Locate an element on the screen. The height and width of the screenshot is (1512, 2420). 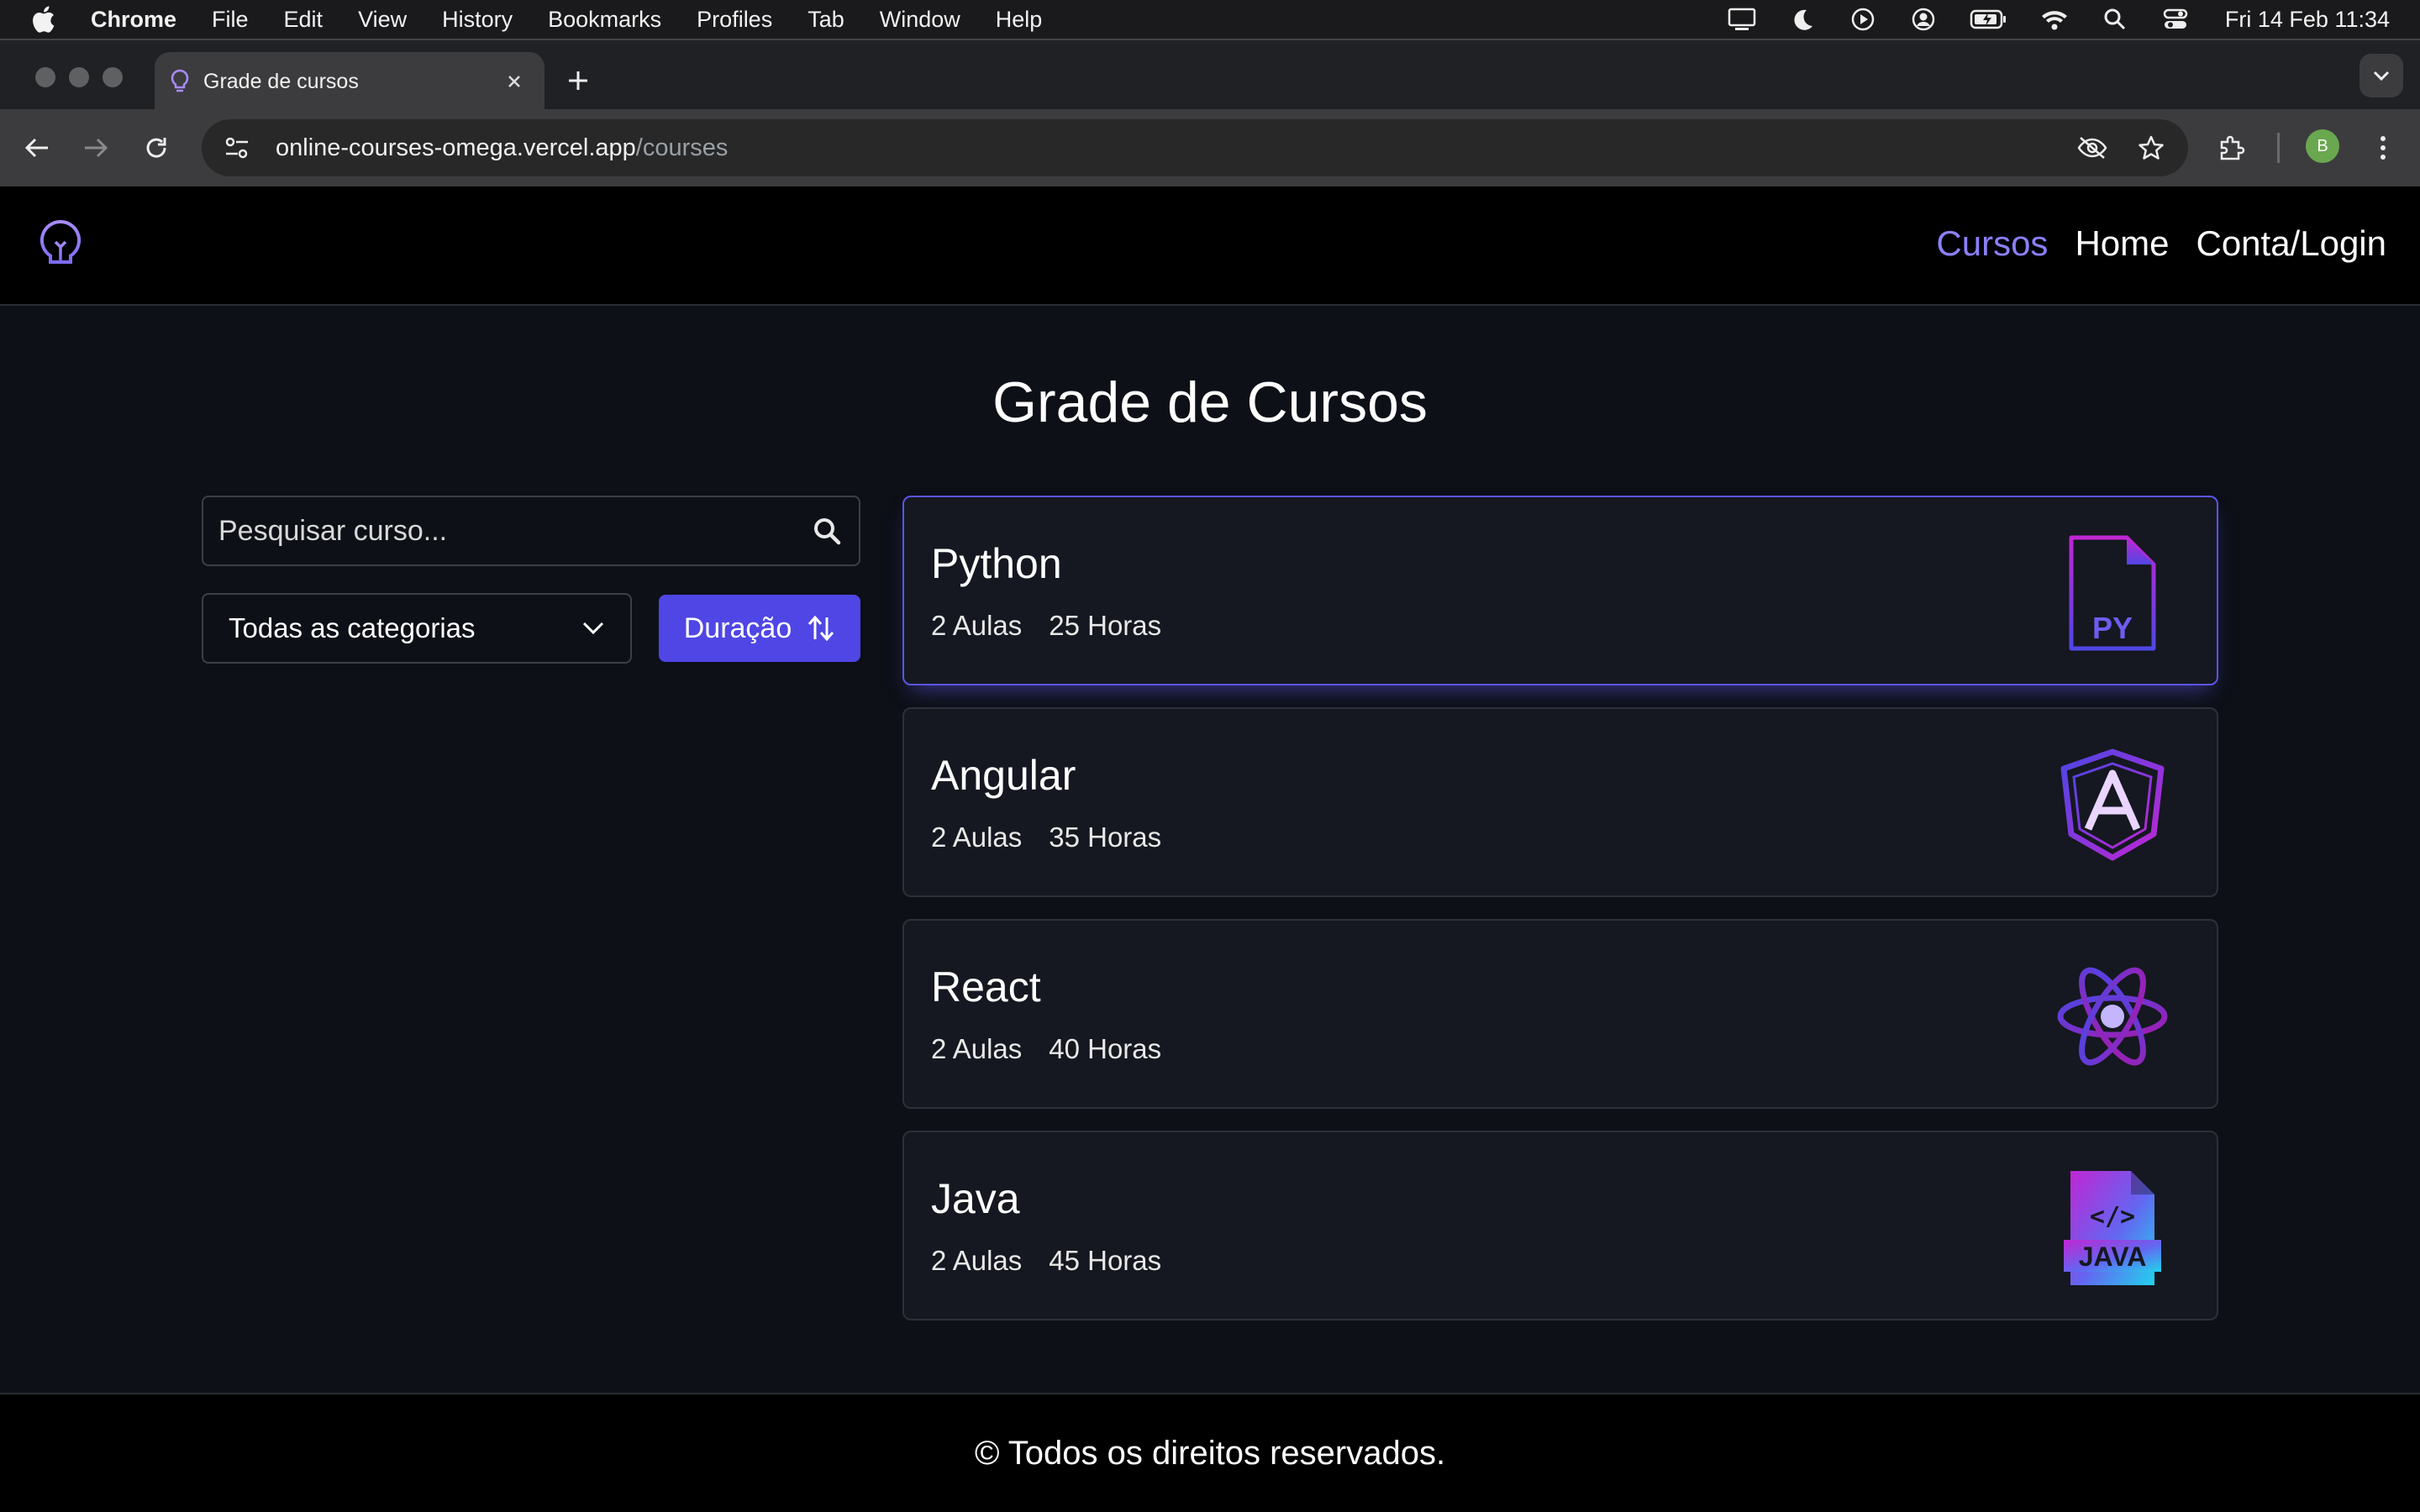
java-file-icon: </> JAVA is located at coordinates (2112, 1228).